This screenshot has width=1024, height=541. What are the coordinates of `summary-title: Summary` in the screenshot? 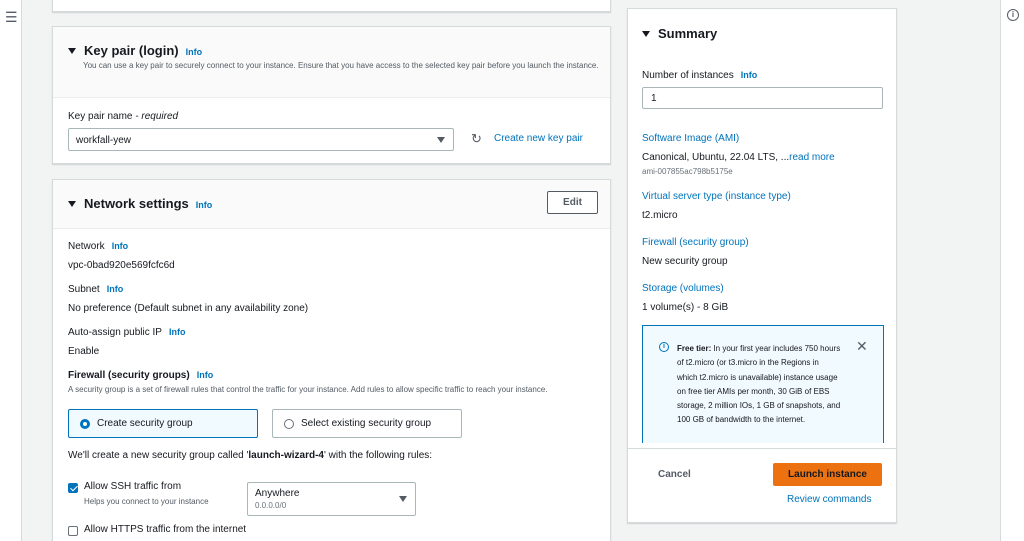 It's located at (688, 33).